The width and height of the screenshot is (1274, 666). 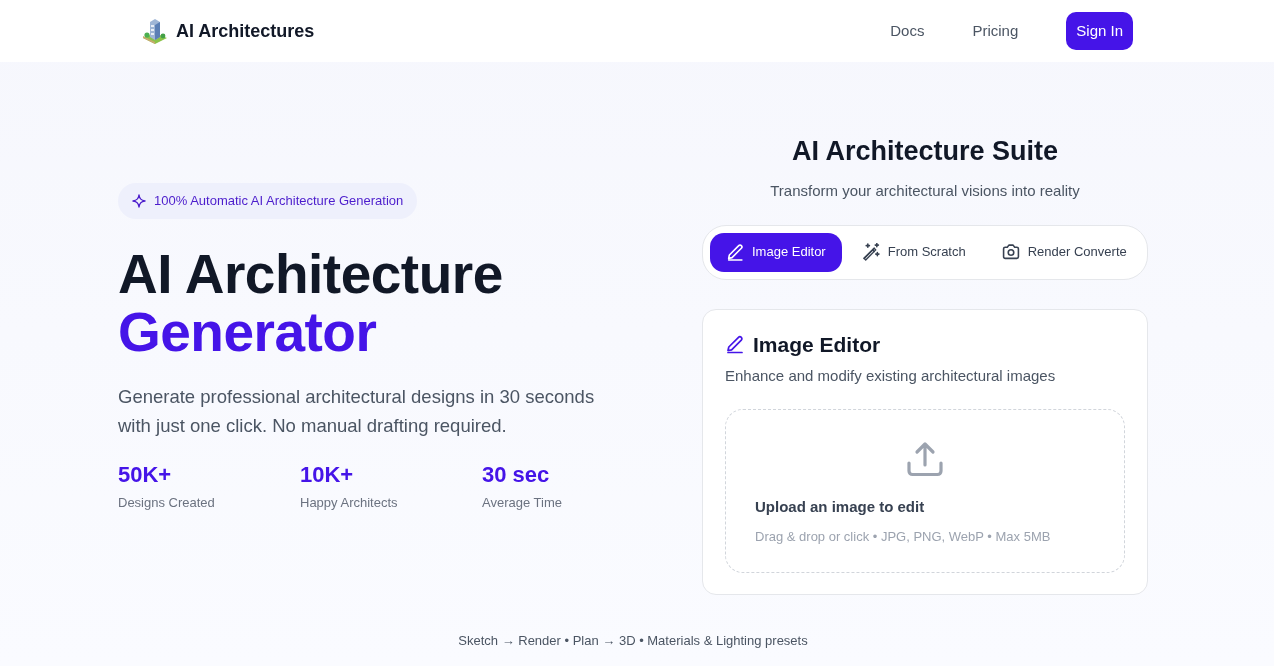 I want to click on badge-text: 100% Automatic AI Architecture Generation, so click(x=279, y=201).